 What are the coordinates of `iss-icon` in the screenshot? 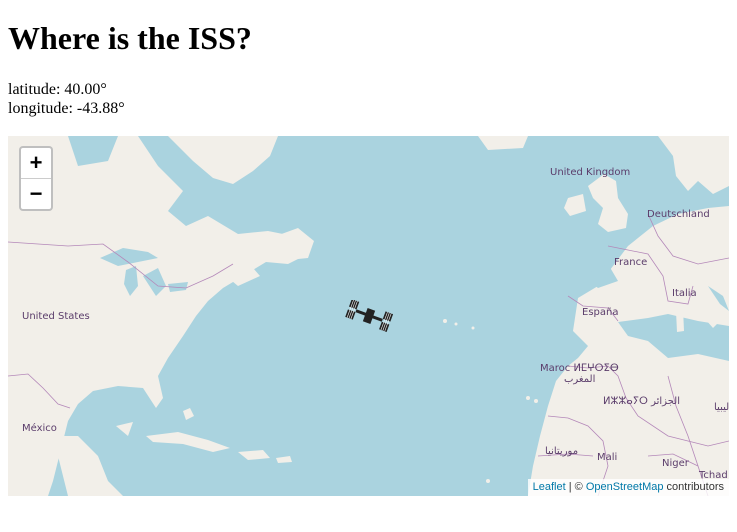 It's located at (369, 316).